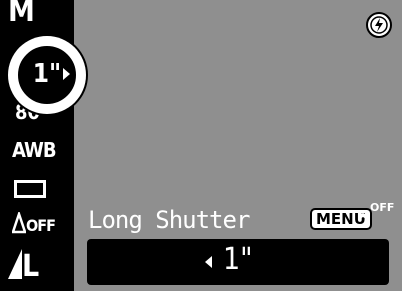 This screenshot has height=291, width=402. What do you see at coordinates (39, 14) in the screenshot?
I see `mode-icon: M` at bounding box center [39, 14].